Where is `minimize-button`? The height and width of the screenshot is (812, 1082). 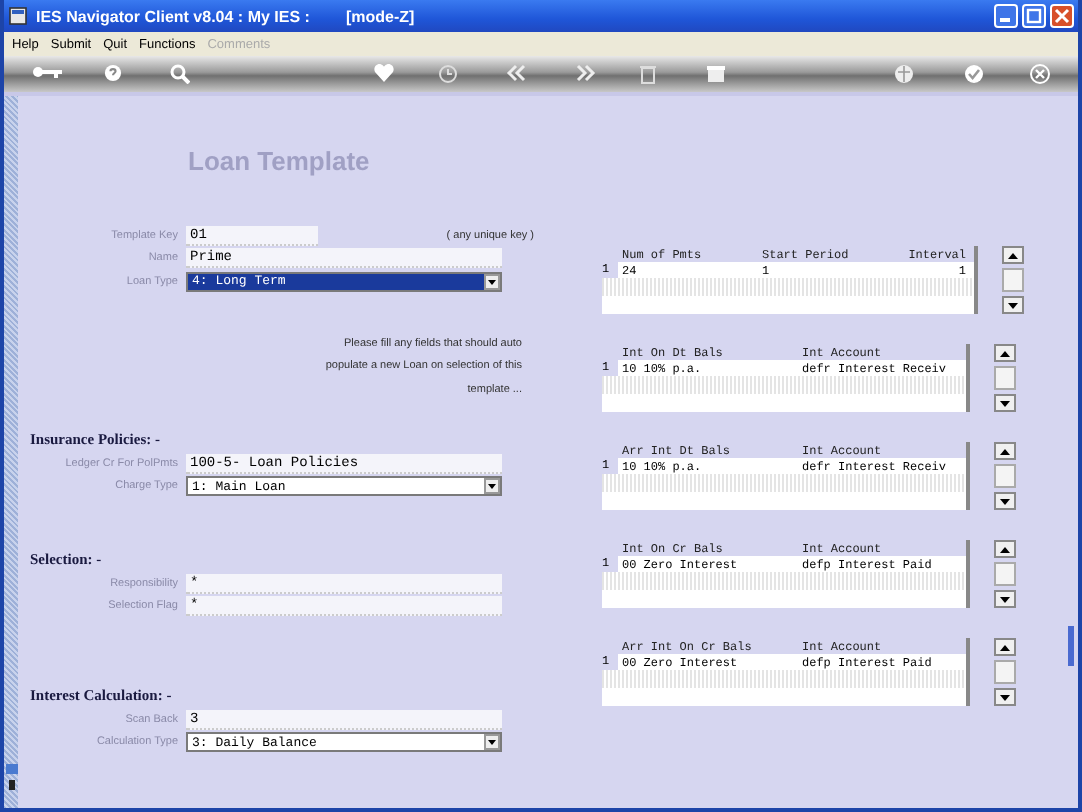
minimize-button is located at coordinates (1006, 16).